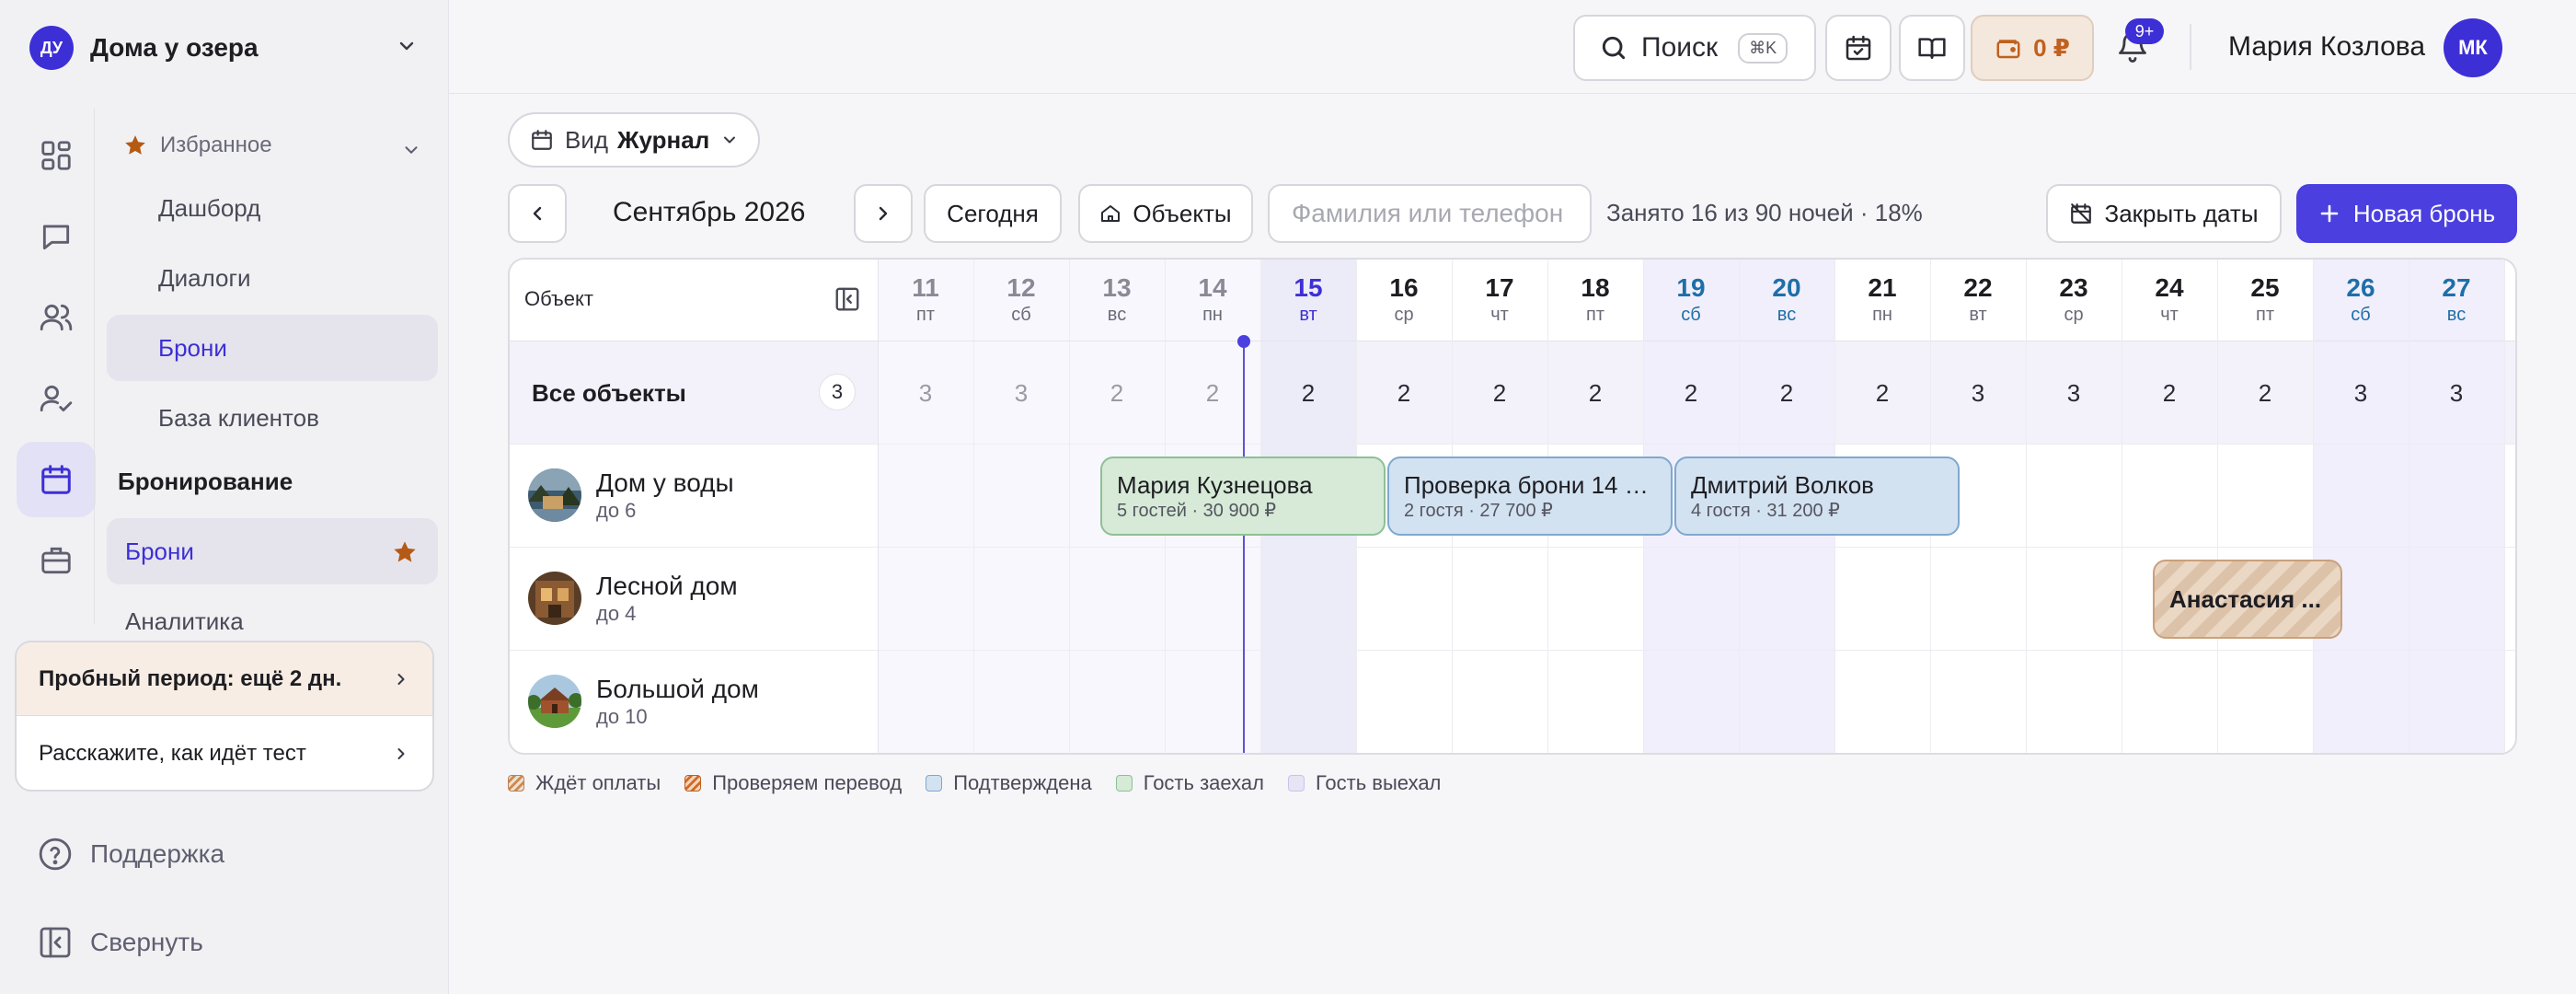  What do you see at coordinates (1786, 299) in the screenshot?
I see `day-header: 20 вс` at bounding box center [1786, 299].